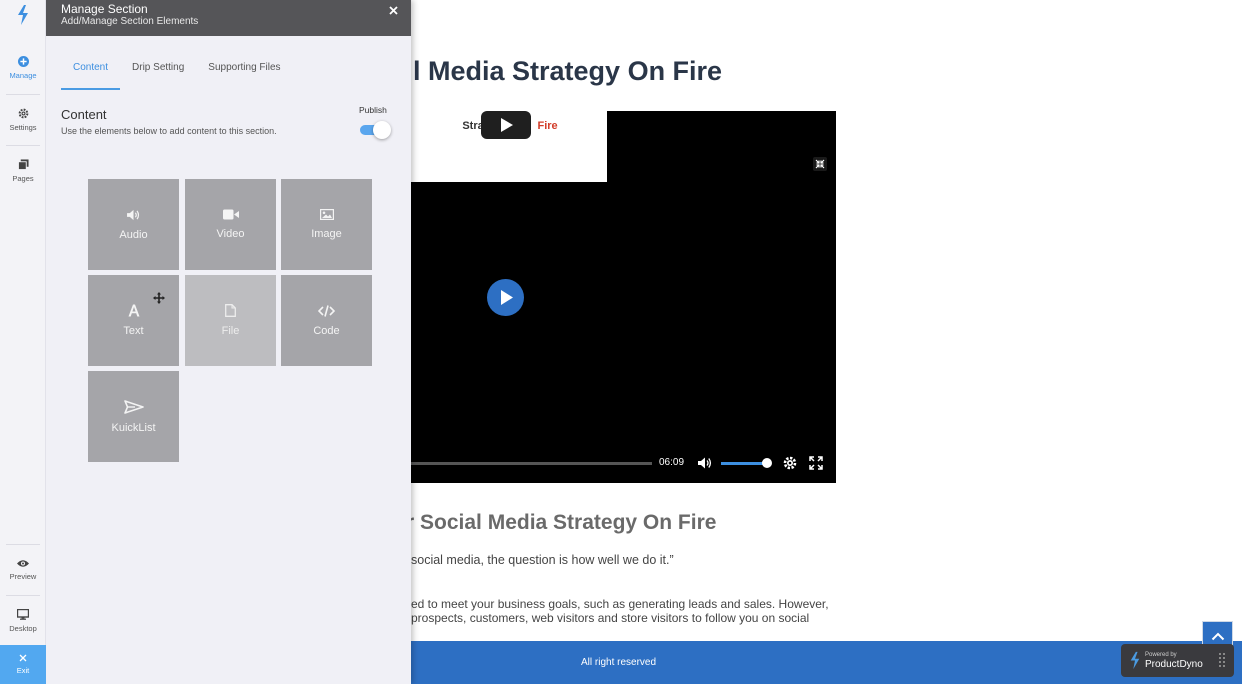  I want to click on powered-by-label: Powered by, so click(1161, 655).